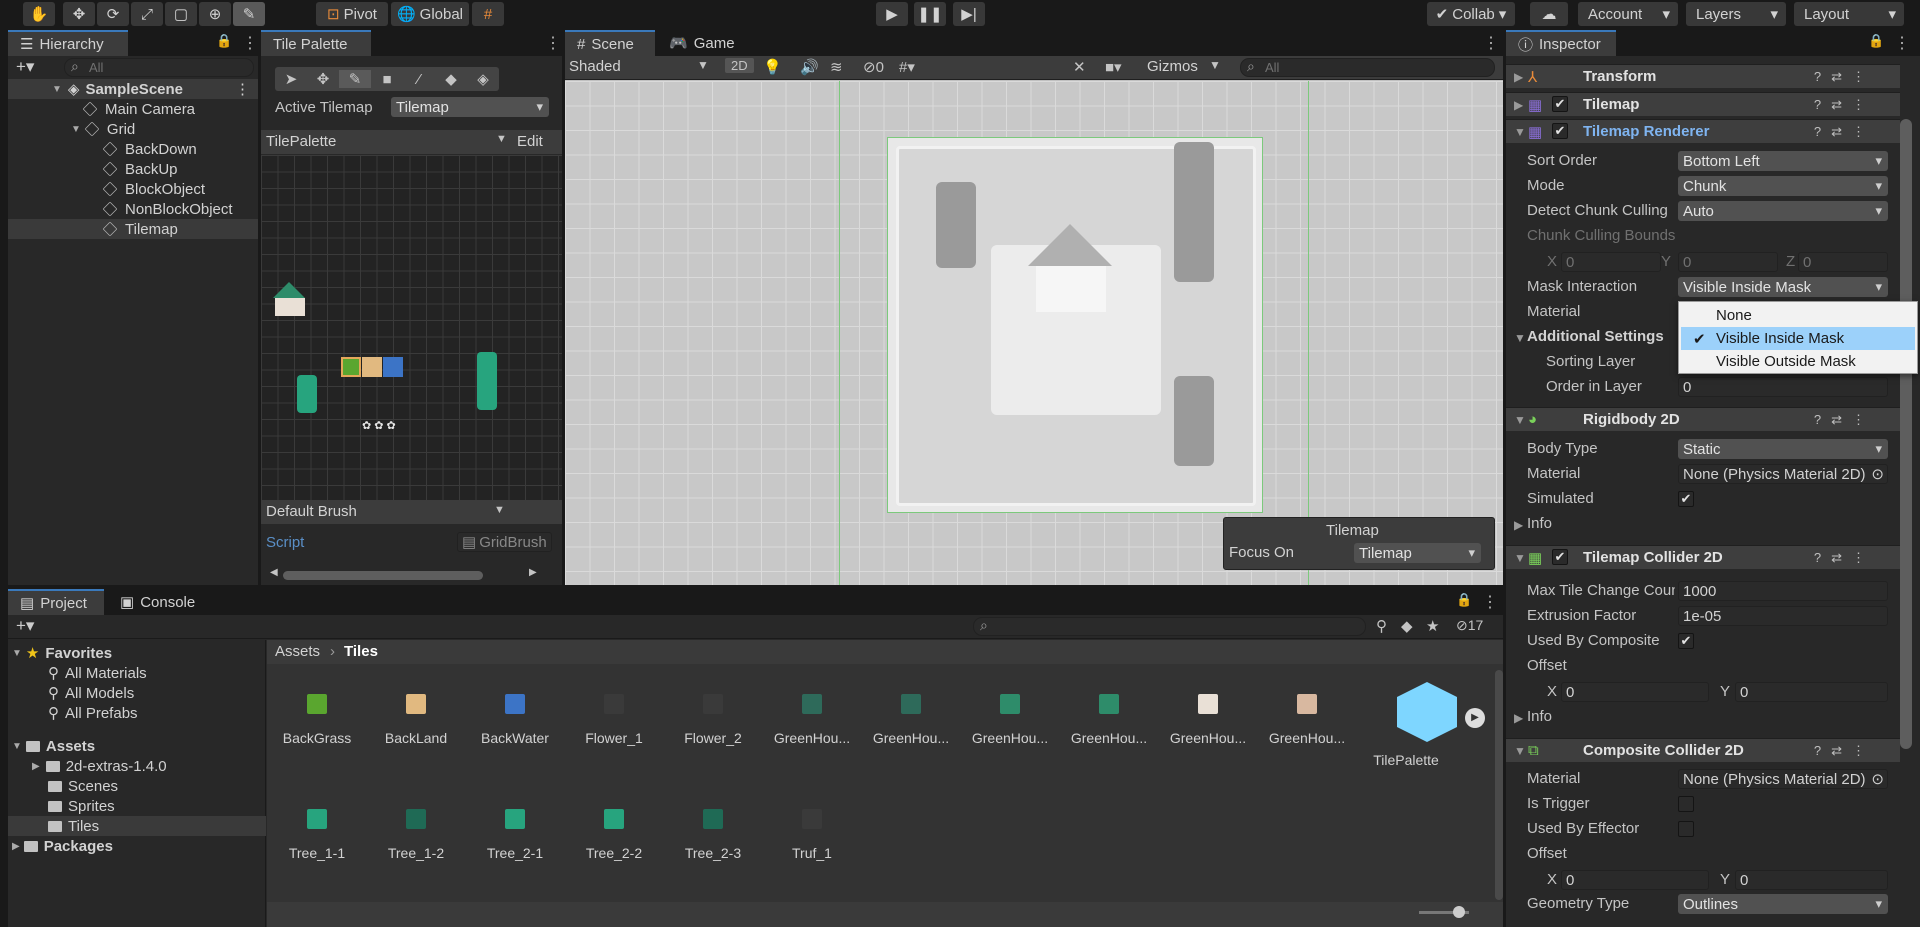 This screenshot has width=1920, height=927. Describe the element at coordinates (301, 141) in the screenshot. I see `palette-dropdown: TilePalette` at that location.